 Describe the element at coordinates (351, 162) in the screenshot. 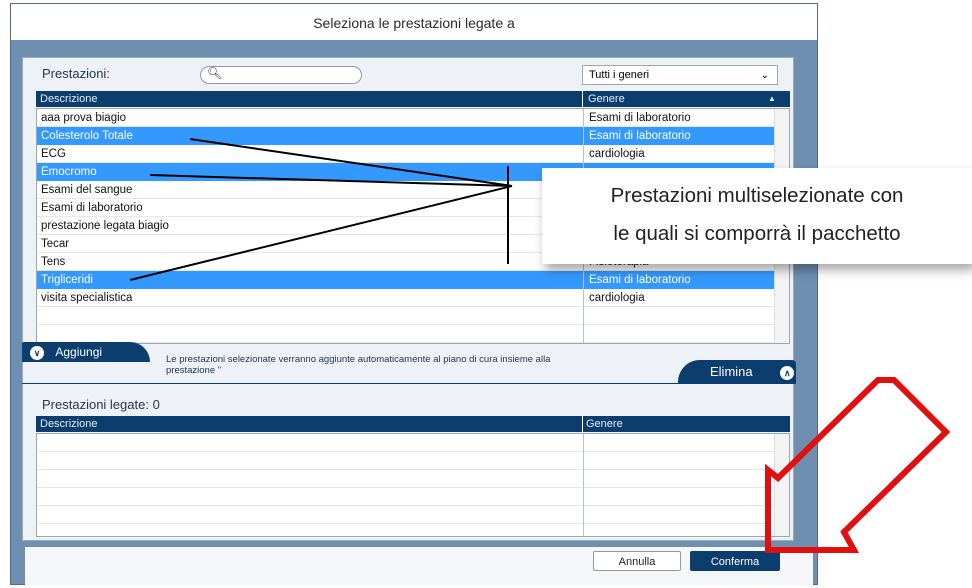

I see `pointer-line-colesterolo` at that location.